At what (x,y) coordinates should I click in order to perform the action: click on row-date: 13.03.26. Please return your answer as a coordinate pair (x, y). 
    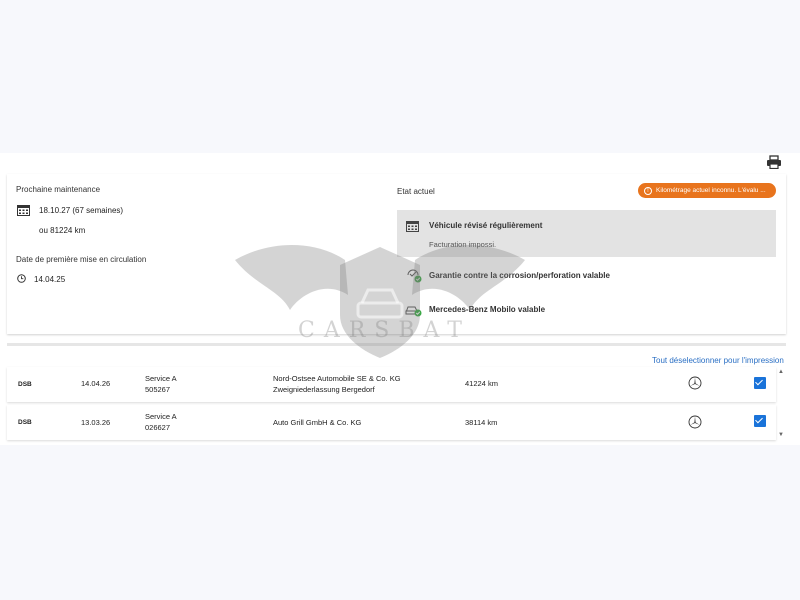
    Looking at the image, I should click on (96, 422).